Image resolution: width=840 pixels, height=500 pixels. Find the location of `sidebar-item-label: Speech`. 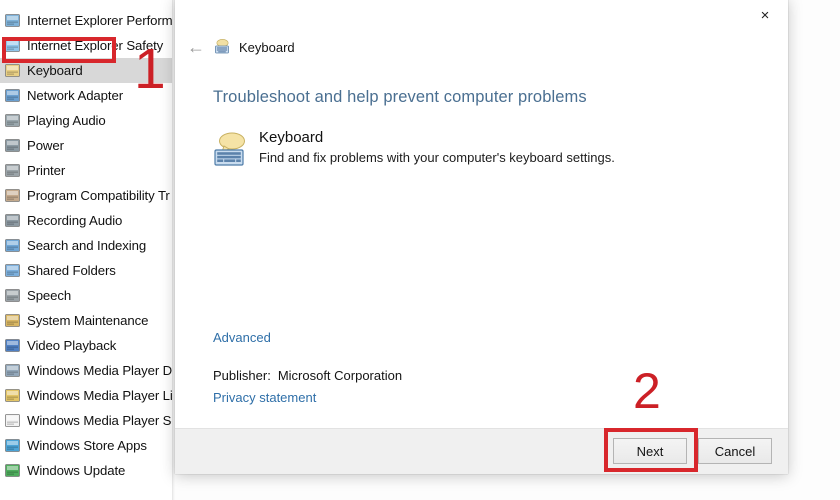

sidebar-item-label: Speech is located at coordinates (49, 295).